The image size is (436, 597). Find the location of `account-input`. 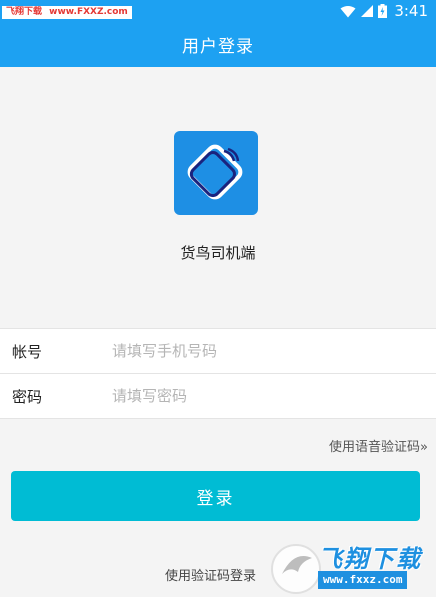

account-input is located at coordinates (273, 351).